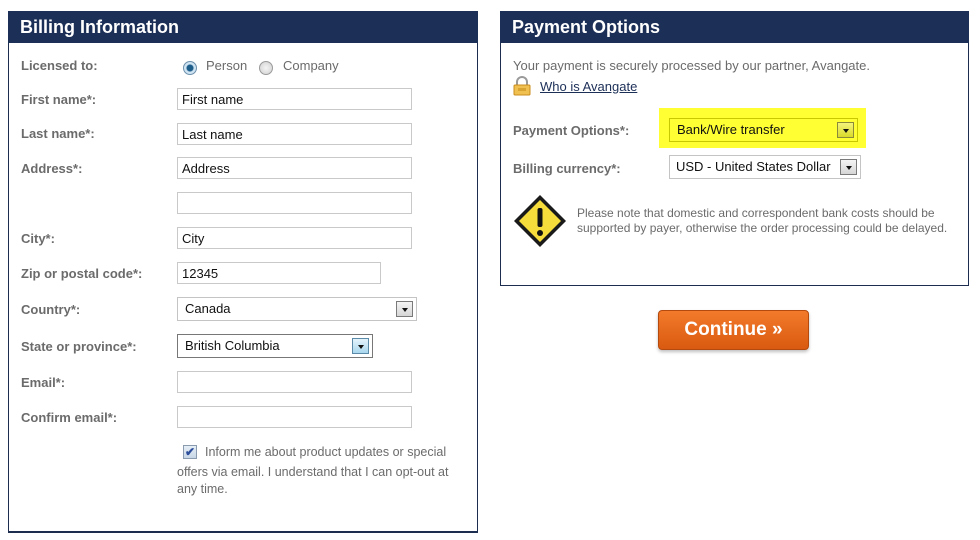 The width and height of the screenshot is (980, 540). I want to click on radio-company, so click(266, 68).